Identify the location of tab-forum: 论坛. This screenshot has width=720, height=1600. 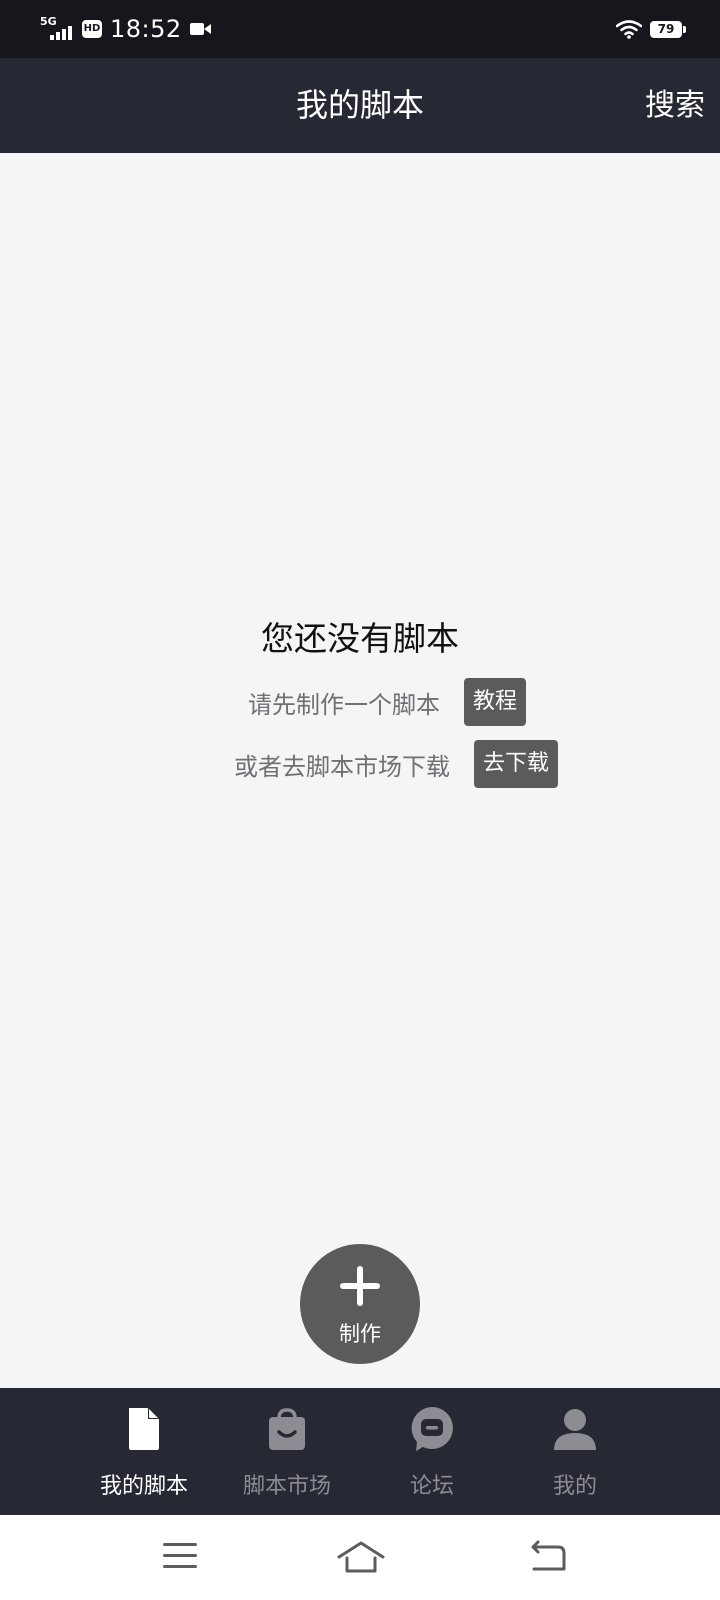
(432, 1451).